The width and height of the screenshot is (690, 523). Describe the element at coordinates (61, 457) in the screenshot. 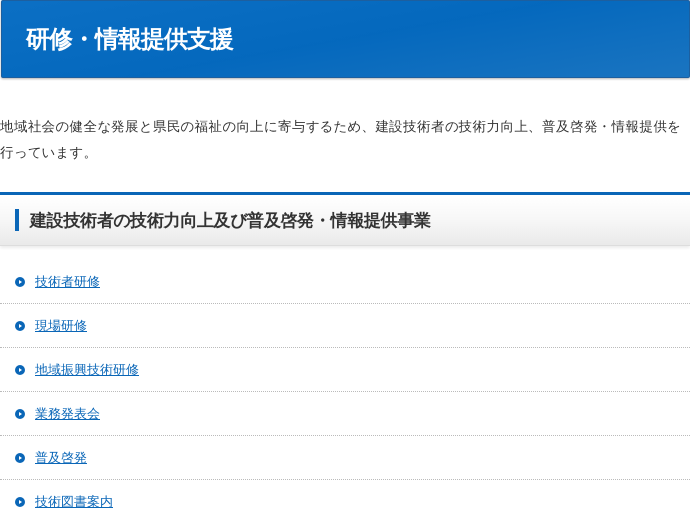

I see `nav-link: 普及啓発` at that location.